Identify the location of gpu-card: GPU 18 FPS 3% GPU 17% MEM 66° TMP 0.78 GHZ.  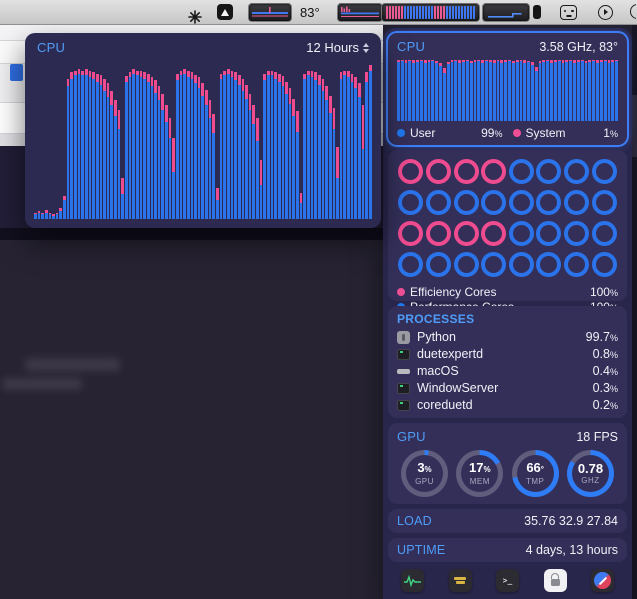
(507, 463).